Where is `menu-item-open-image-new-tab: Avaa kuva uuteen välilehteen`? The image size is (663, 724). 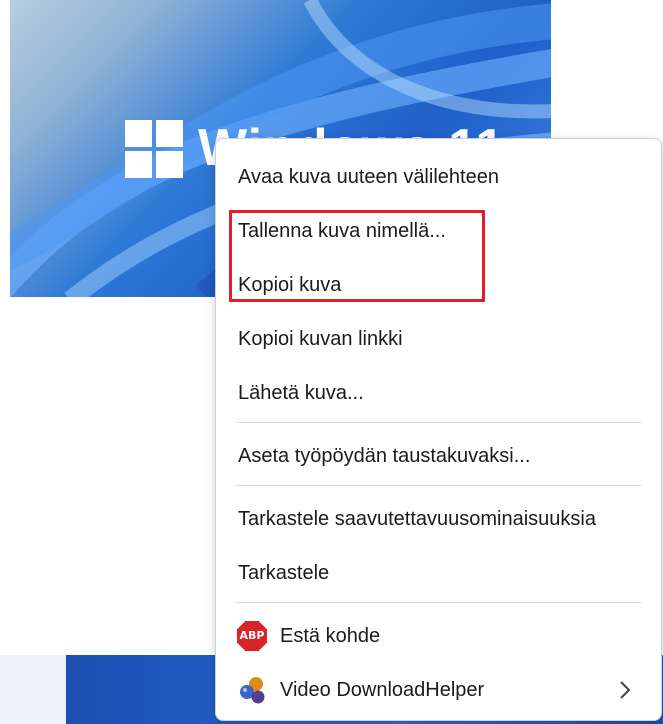 menu-item-open-image-new-tab: Avaa kuva uuteen välilehteen is located at coordinates (438, 177).